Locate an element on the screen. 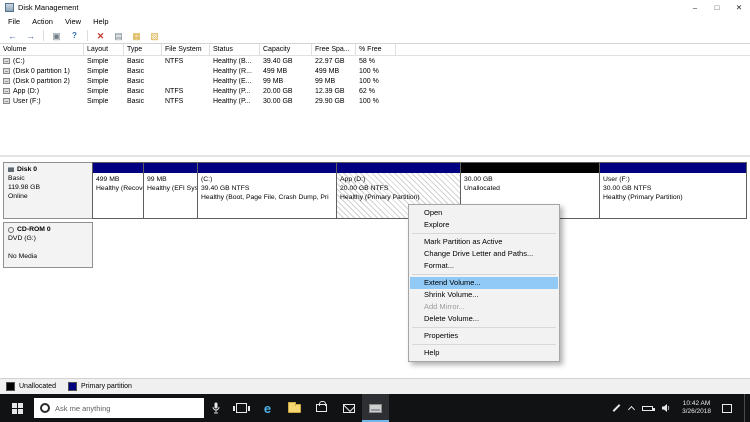 The image size is (750, 422). menu-help: Help is located at coordinates (100, 21).